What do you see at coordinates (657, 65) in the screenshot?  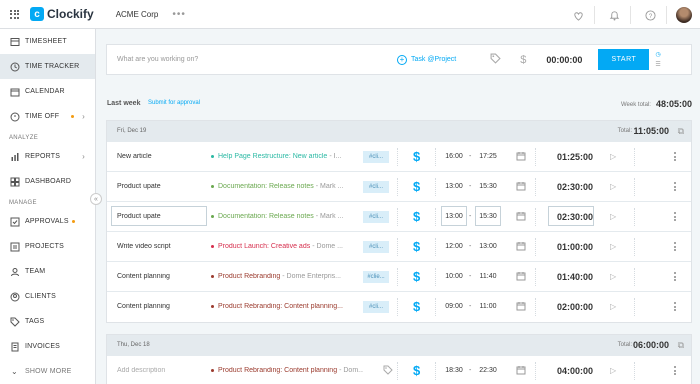 I see `manual-mode-icon: ☰` at bounding box center [657, 65].